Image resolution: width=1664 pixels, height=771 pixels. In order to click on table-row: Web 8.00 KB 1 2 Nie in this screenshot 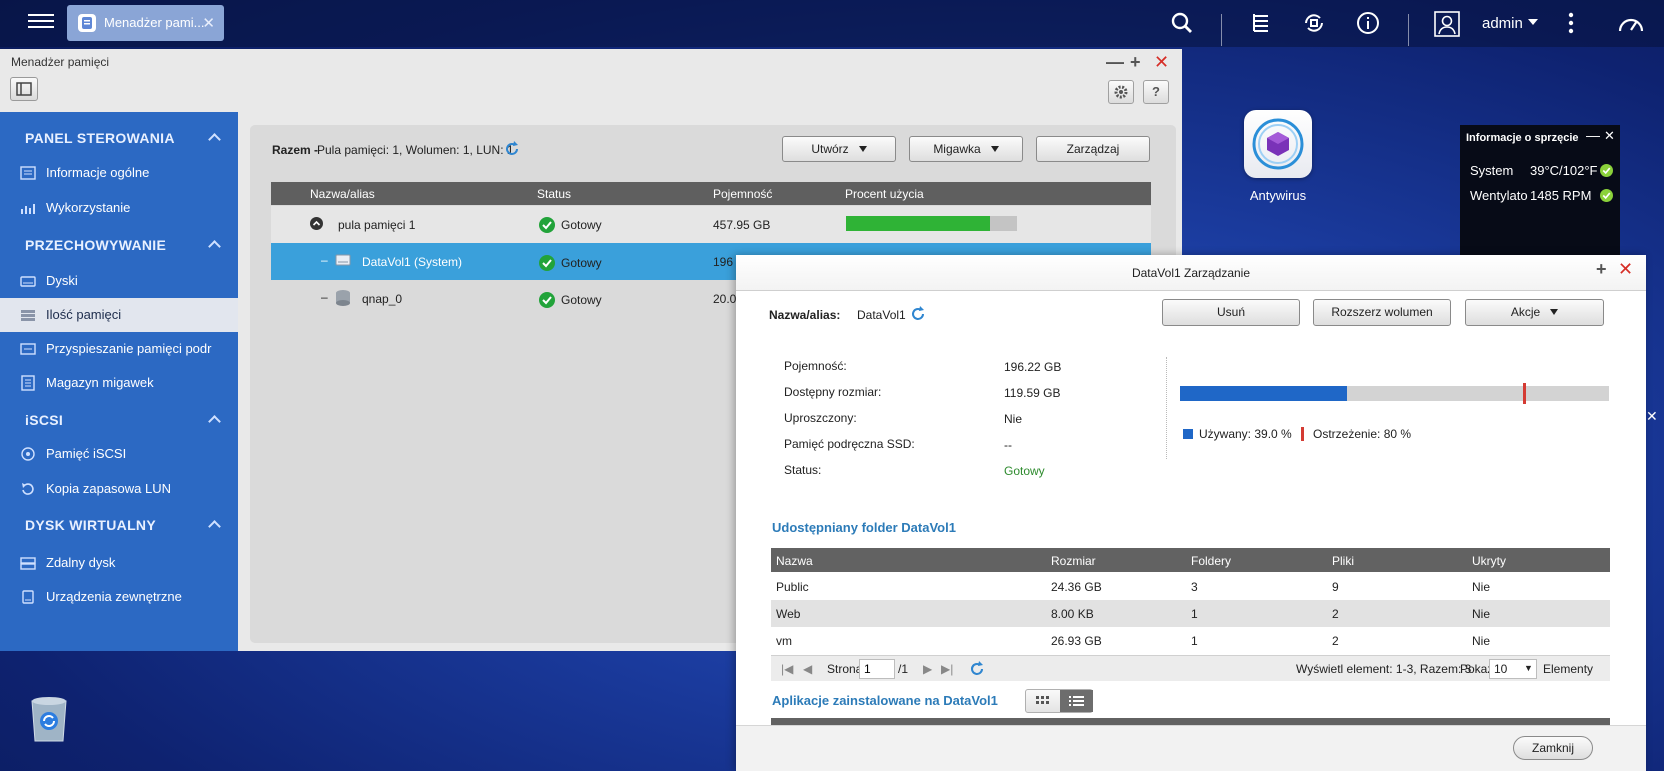, I will do `click(1190, 613)`.